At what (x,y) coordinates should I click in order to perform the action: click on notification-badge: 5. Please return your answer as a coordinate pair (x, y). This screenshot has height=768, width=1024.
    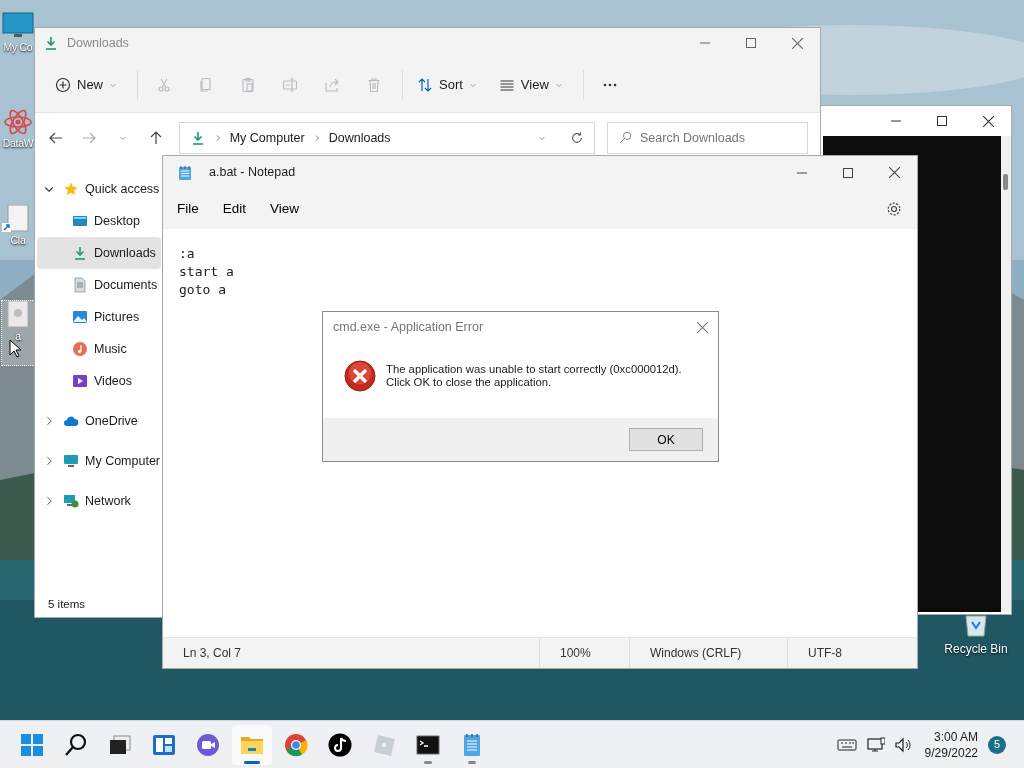
    Looking at the image, I should click on (997, 744).